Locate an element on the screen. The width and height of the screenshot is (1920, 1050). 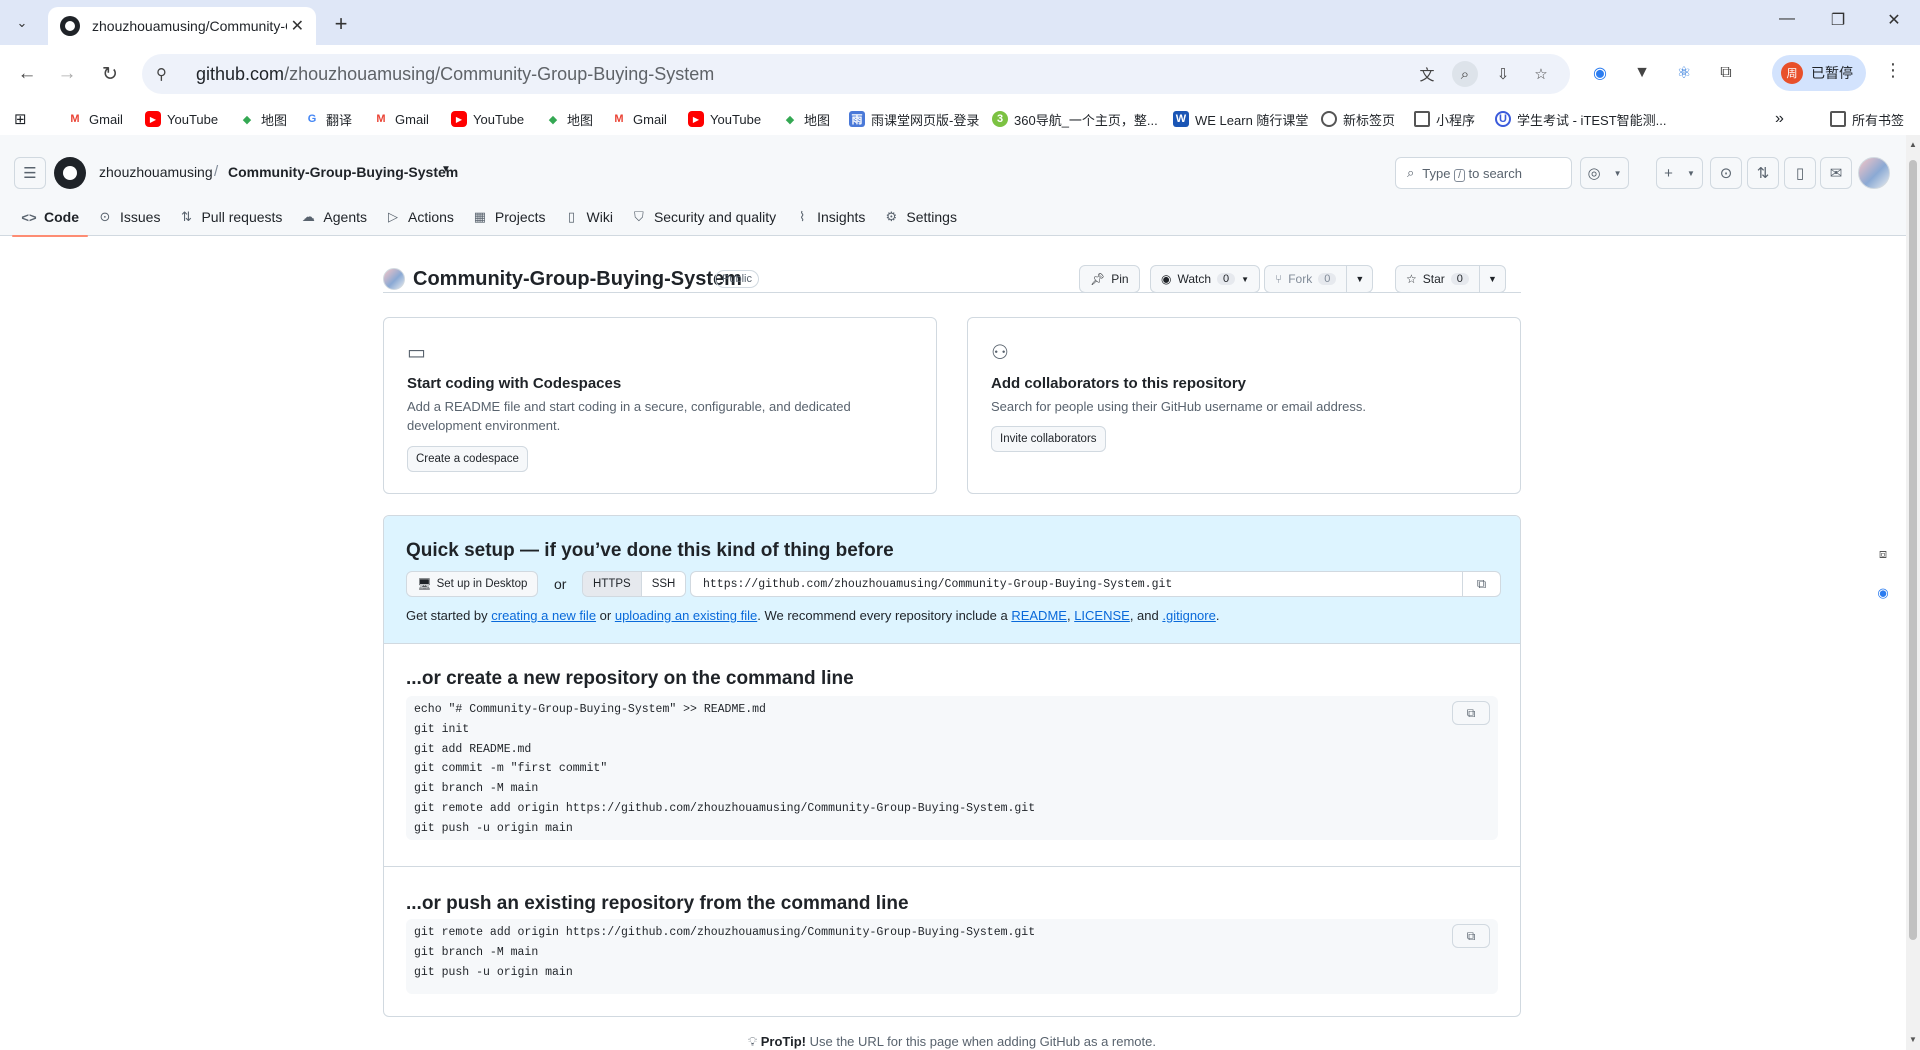
scroll-down-icon: ▼ is located at coordinates (1913, 1039).